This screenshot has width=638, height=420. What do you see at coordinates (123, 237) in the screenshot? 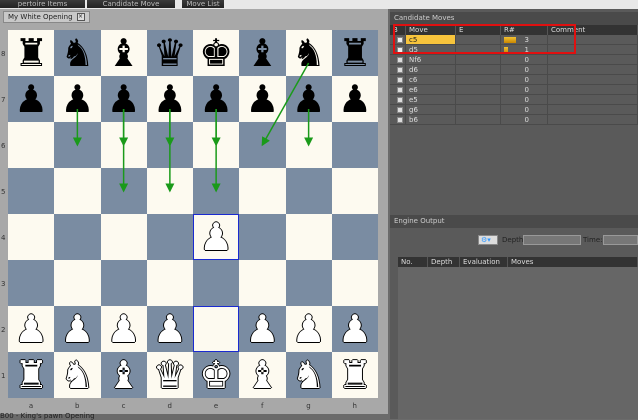
I see `square-c4` at bounding box center [123, 237].